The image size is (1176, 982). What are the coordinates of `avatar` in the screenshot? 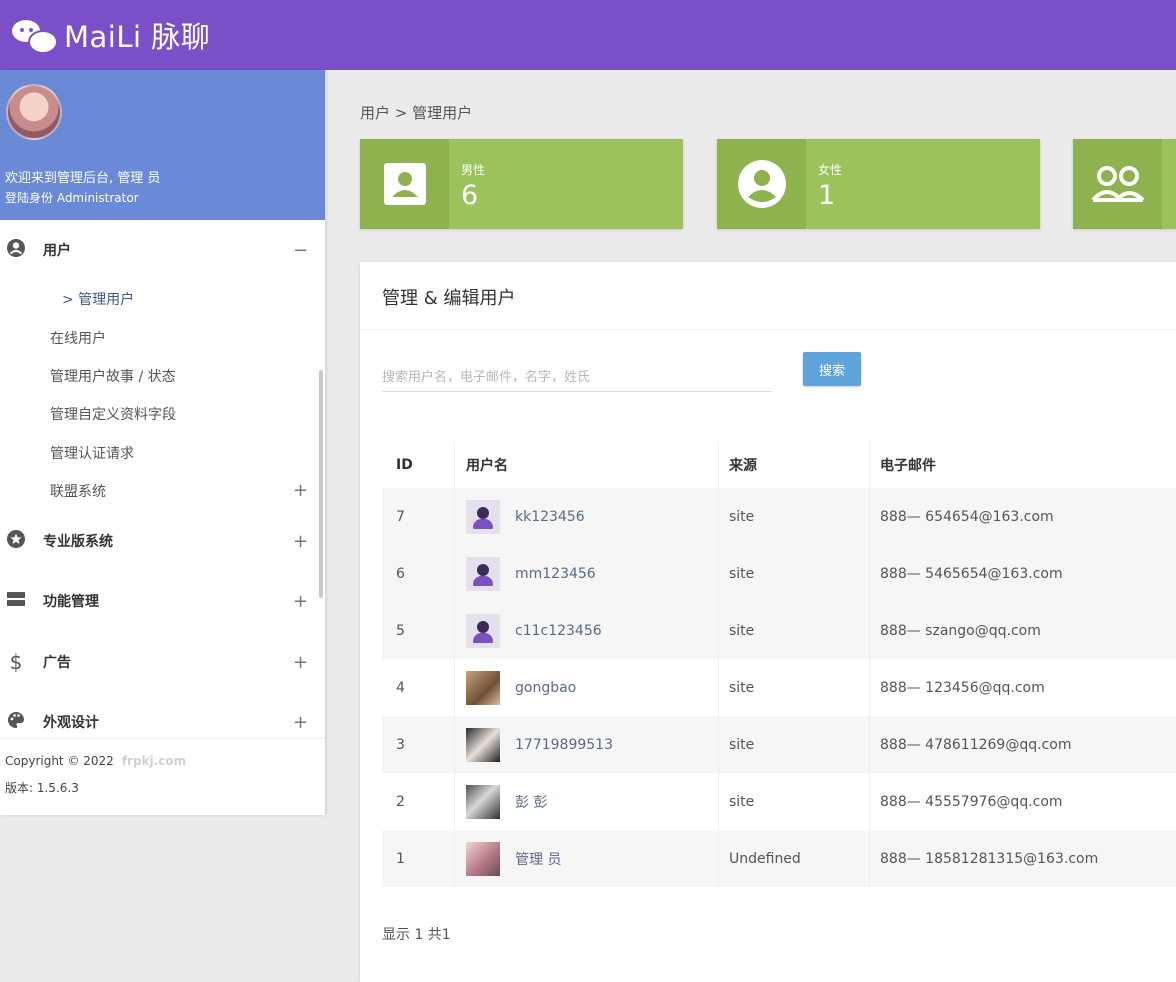 It's located at (34, 112).